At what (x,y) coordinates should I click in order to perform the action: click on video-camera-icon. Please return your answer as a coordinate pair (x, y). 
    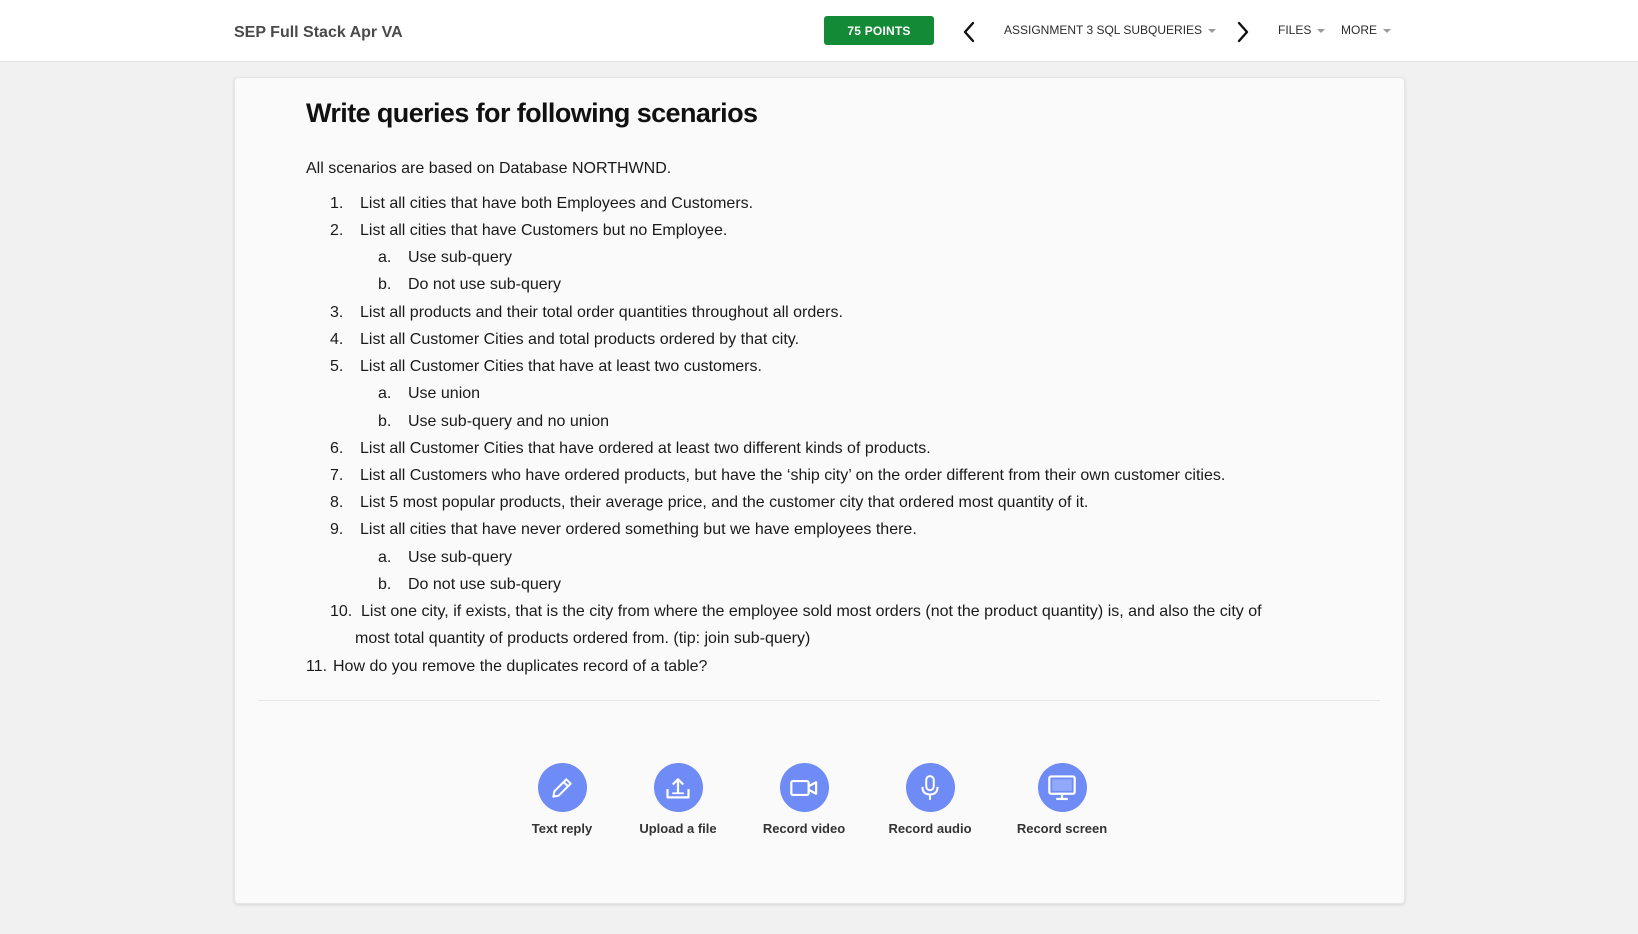
    Looking at the image, I should click on (804, 787).